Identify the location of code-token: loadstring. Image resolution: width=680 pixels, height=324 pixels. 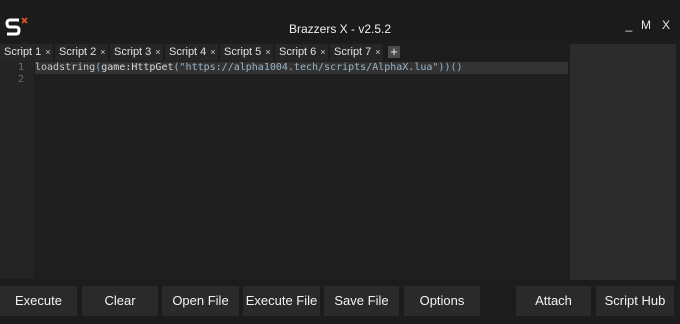
(65, 67).